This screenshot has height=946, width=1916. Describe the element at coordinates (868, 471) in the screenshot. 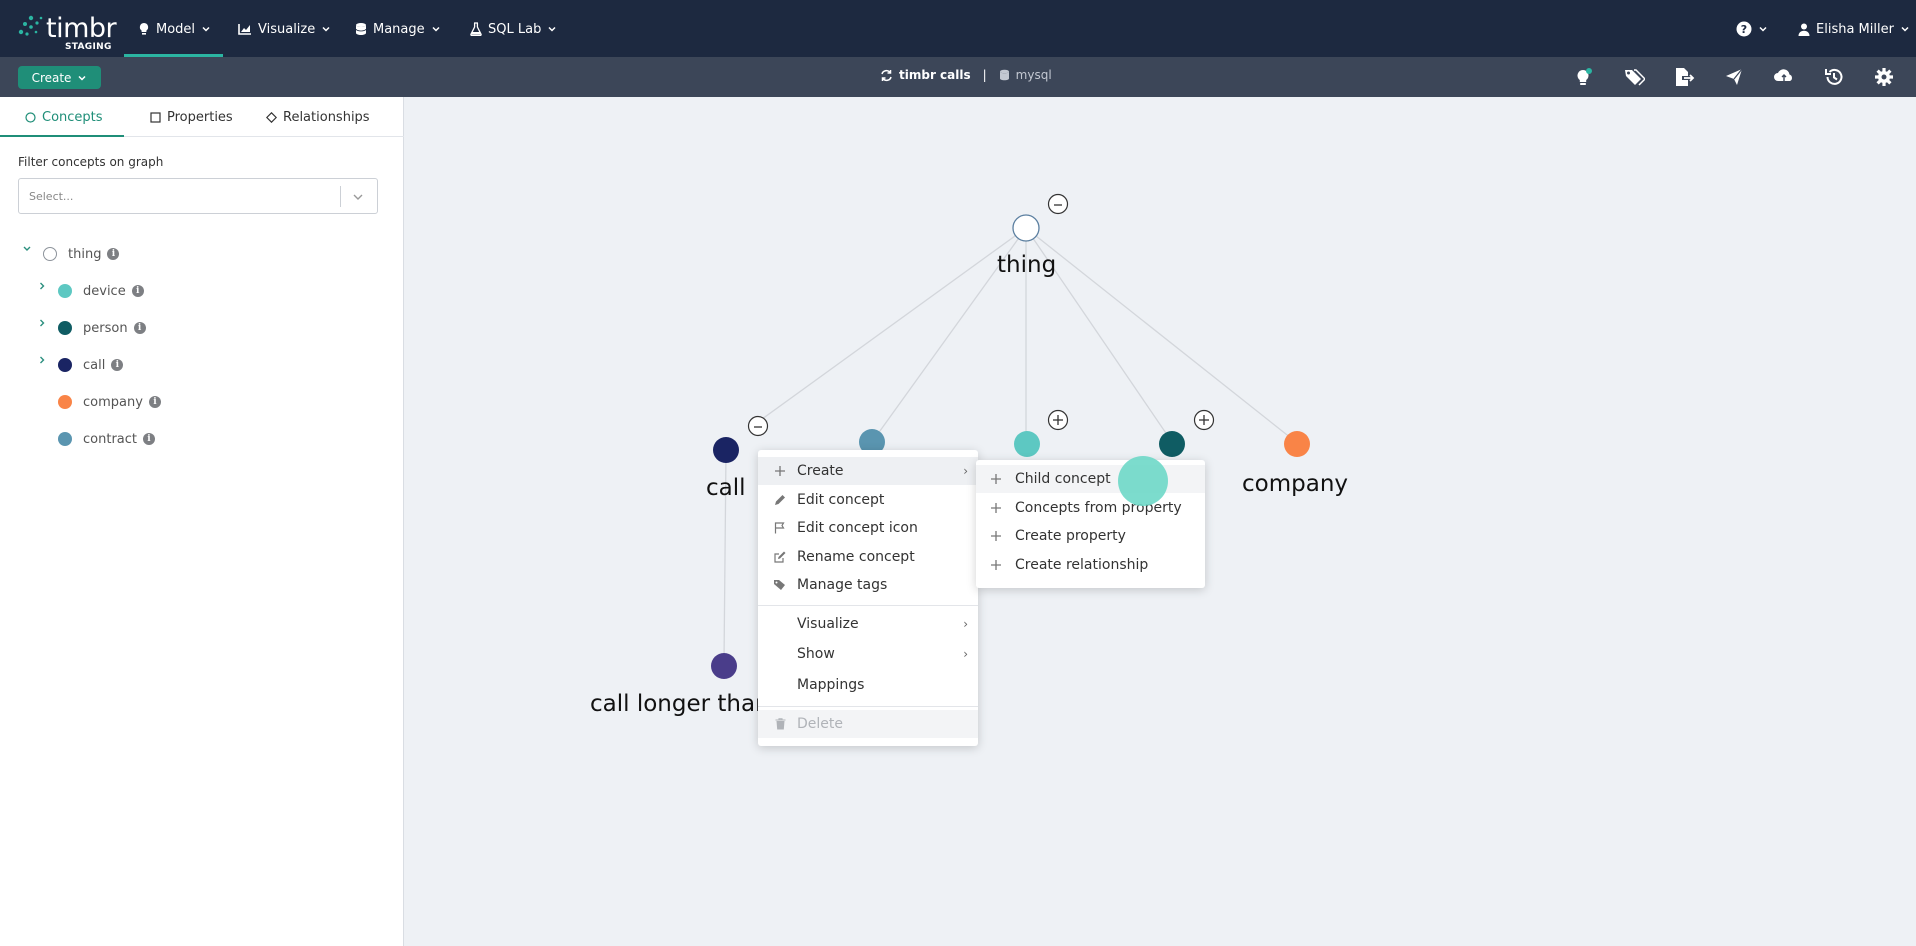

I see `menu-item-create: Create ›` at that location.